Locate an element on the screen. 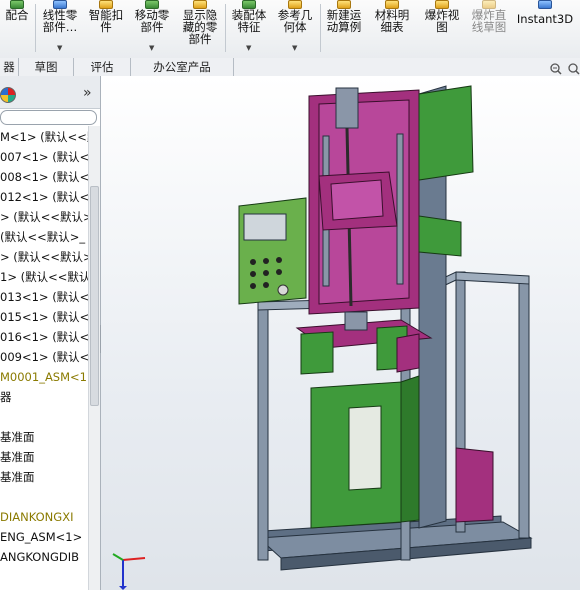  tree-item: 016<1> (默认< is located at coordinates (44, 337).